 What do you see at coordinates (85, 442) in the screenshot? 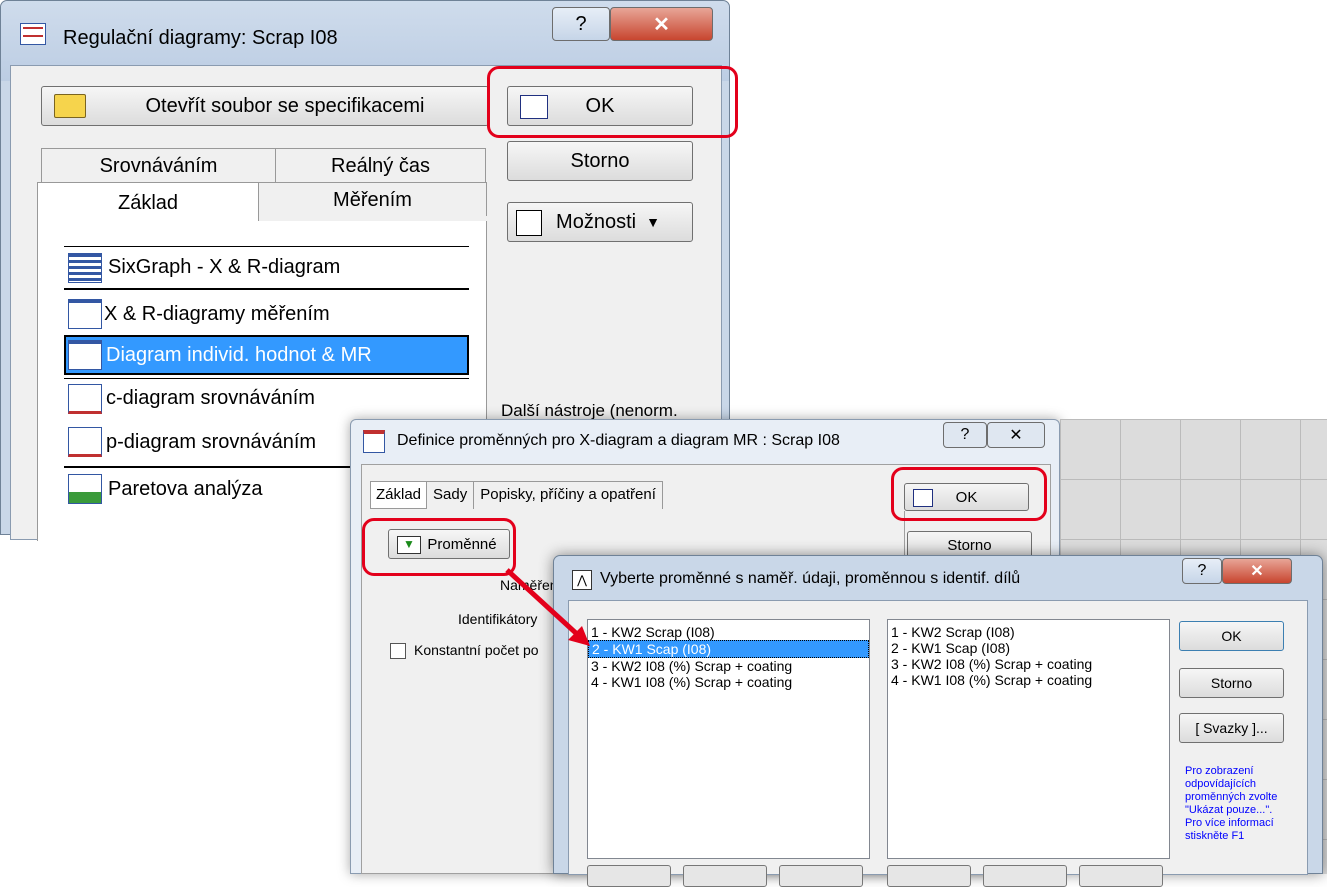
I see `p-chart-icon` at bounding box center [85, 442].